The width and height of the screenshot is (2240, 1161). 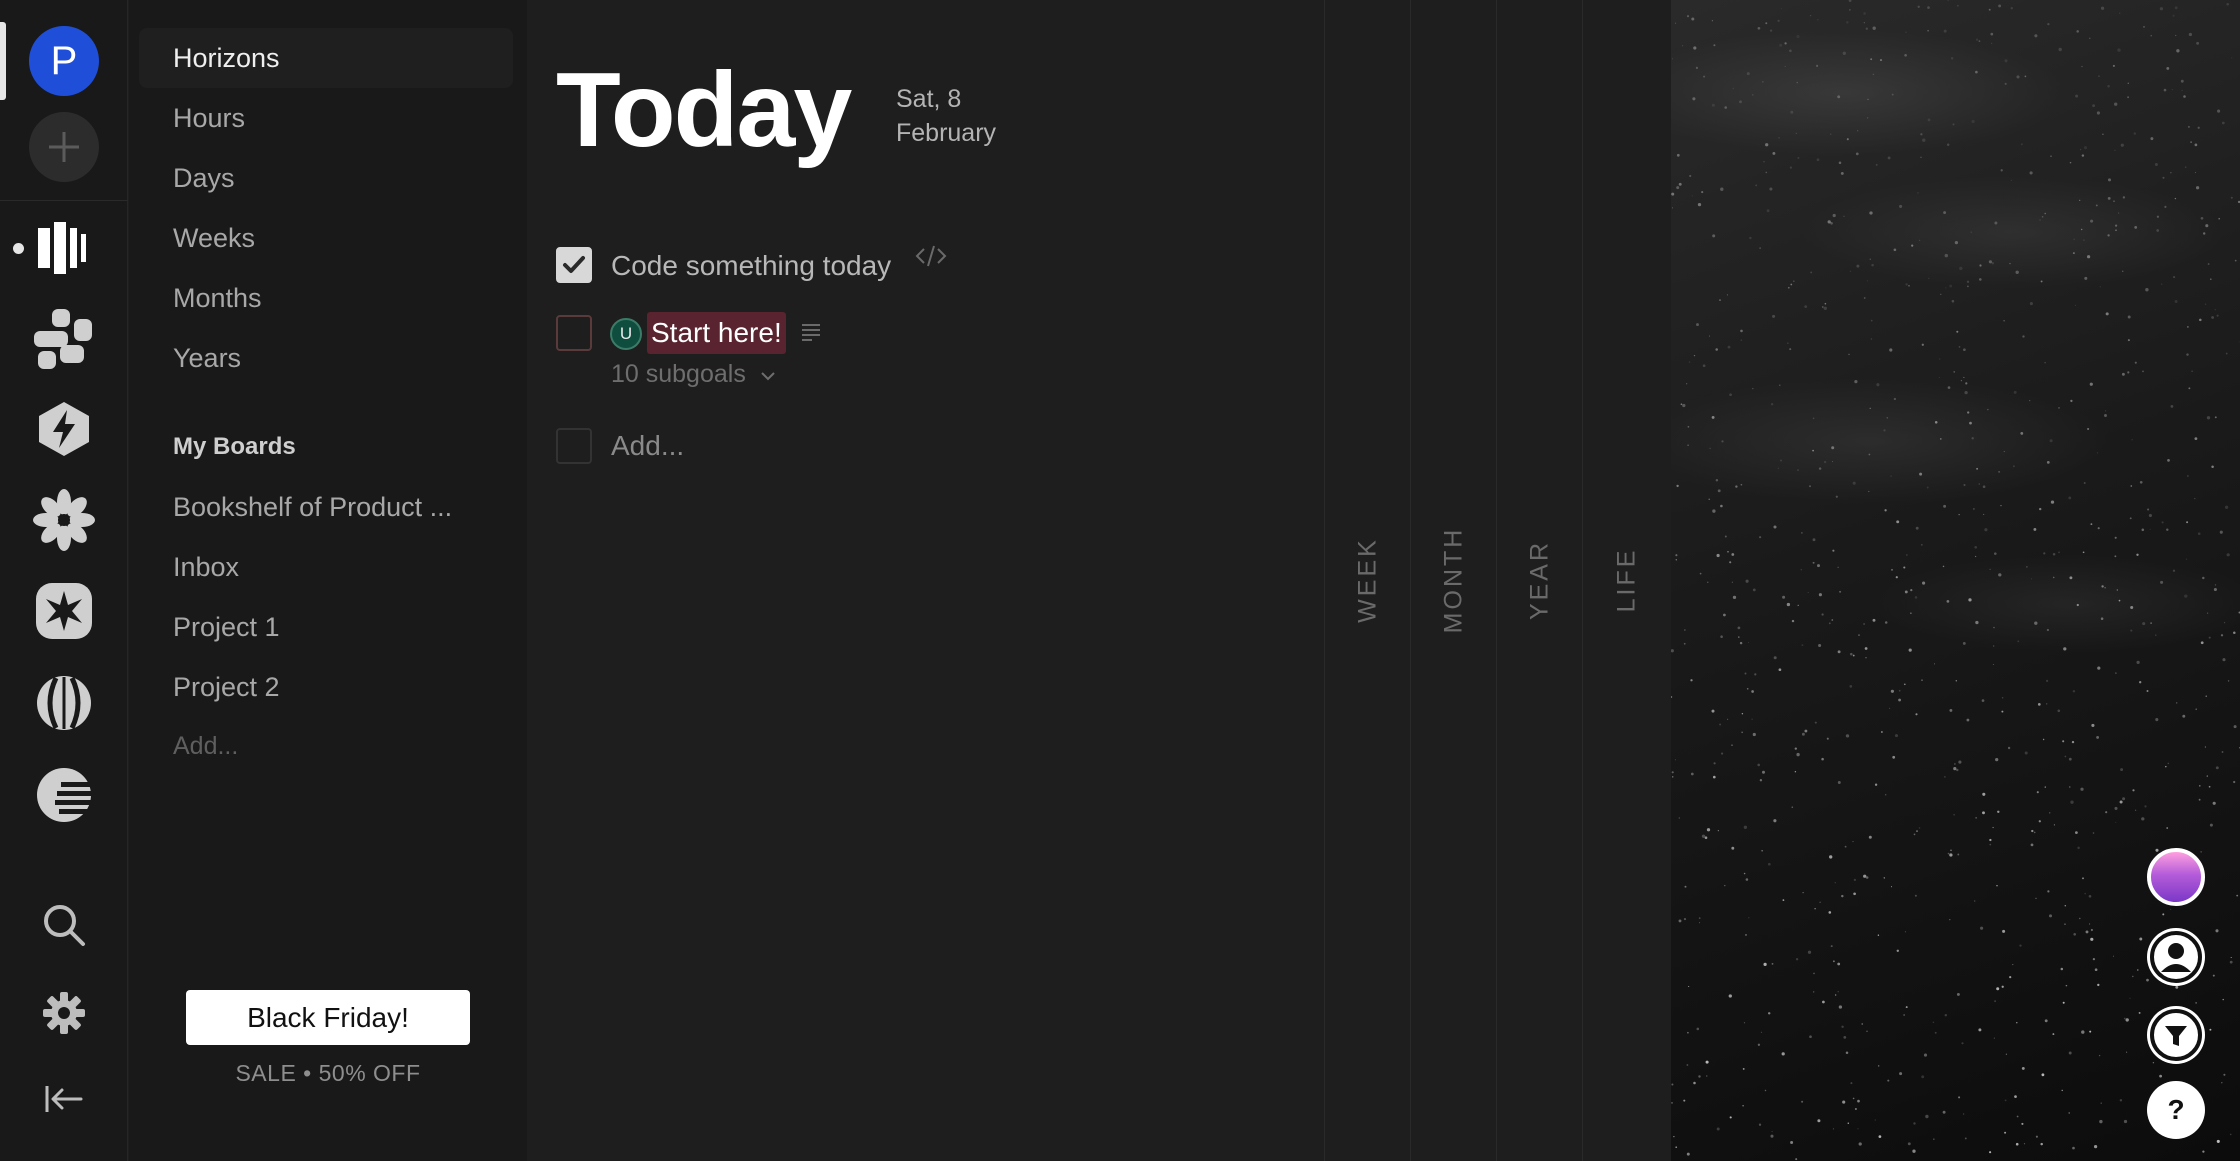 I want to click on horizon-label-month: MONTH, so click(x=1453, y=580).